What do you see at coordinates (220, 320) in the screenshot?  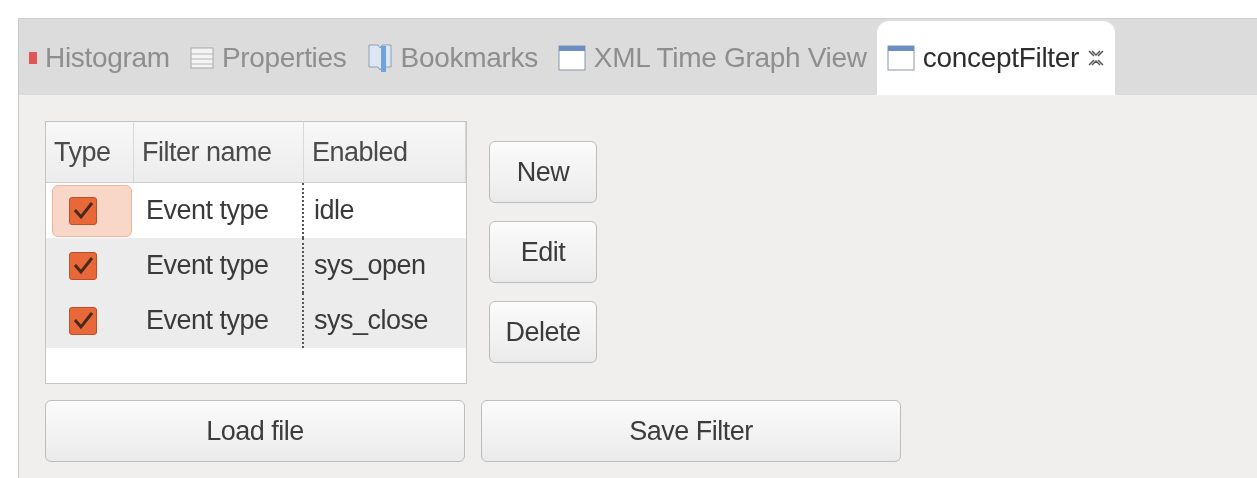 I see `table-cell: Event type` at bounding box center [220, 320].